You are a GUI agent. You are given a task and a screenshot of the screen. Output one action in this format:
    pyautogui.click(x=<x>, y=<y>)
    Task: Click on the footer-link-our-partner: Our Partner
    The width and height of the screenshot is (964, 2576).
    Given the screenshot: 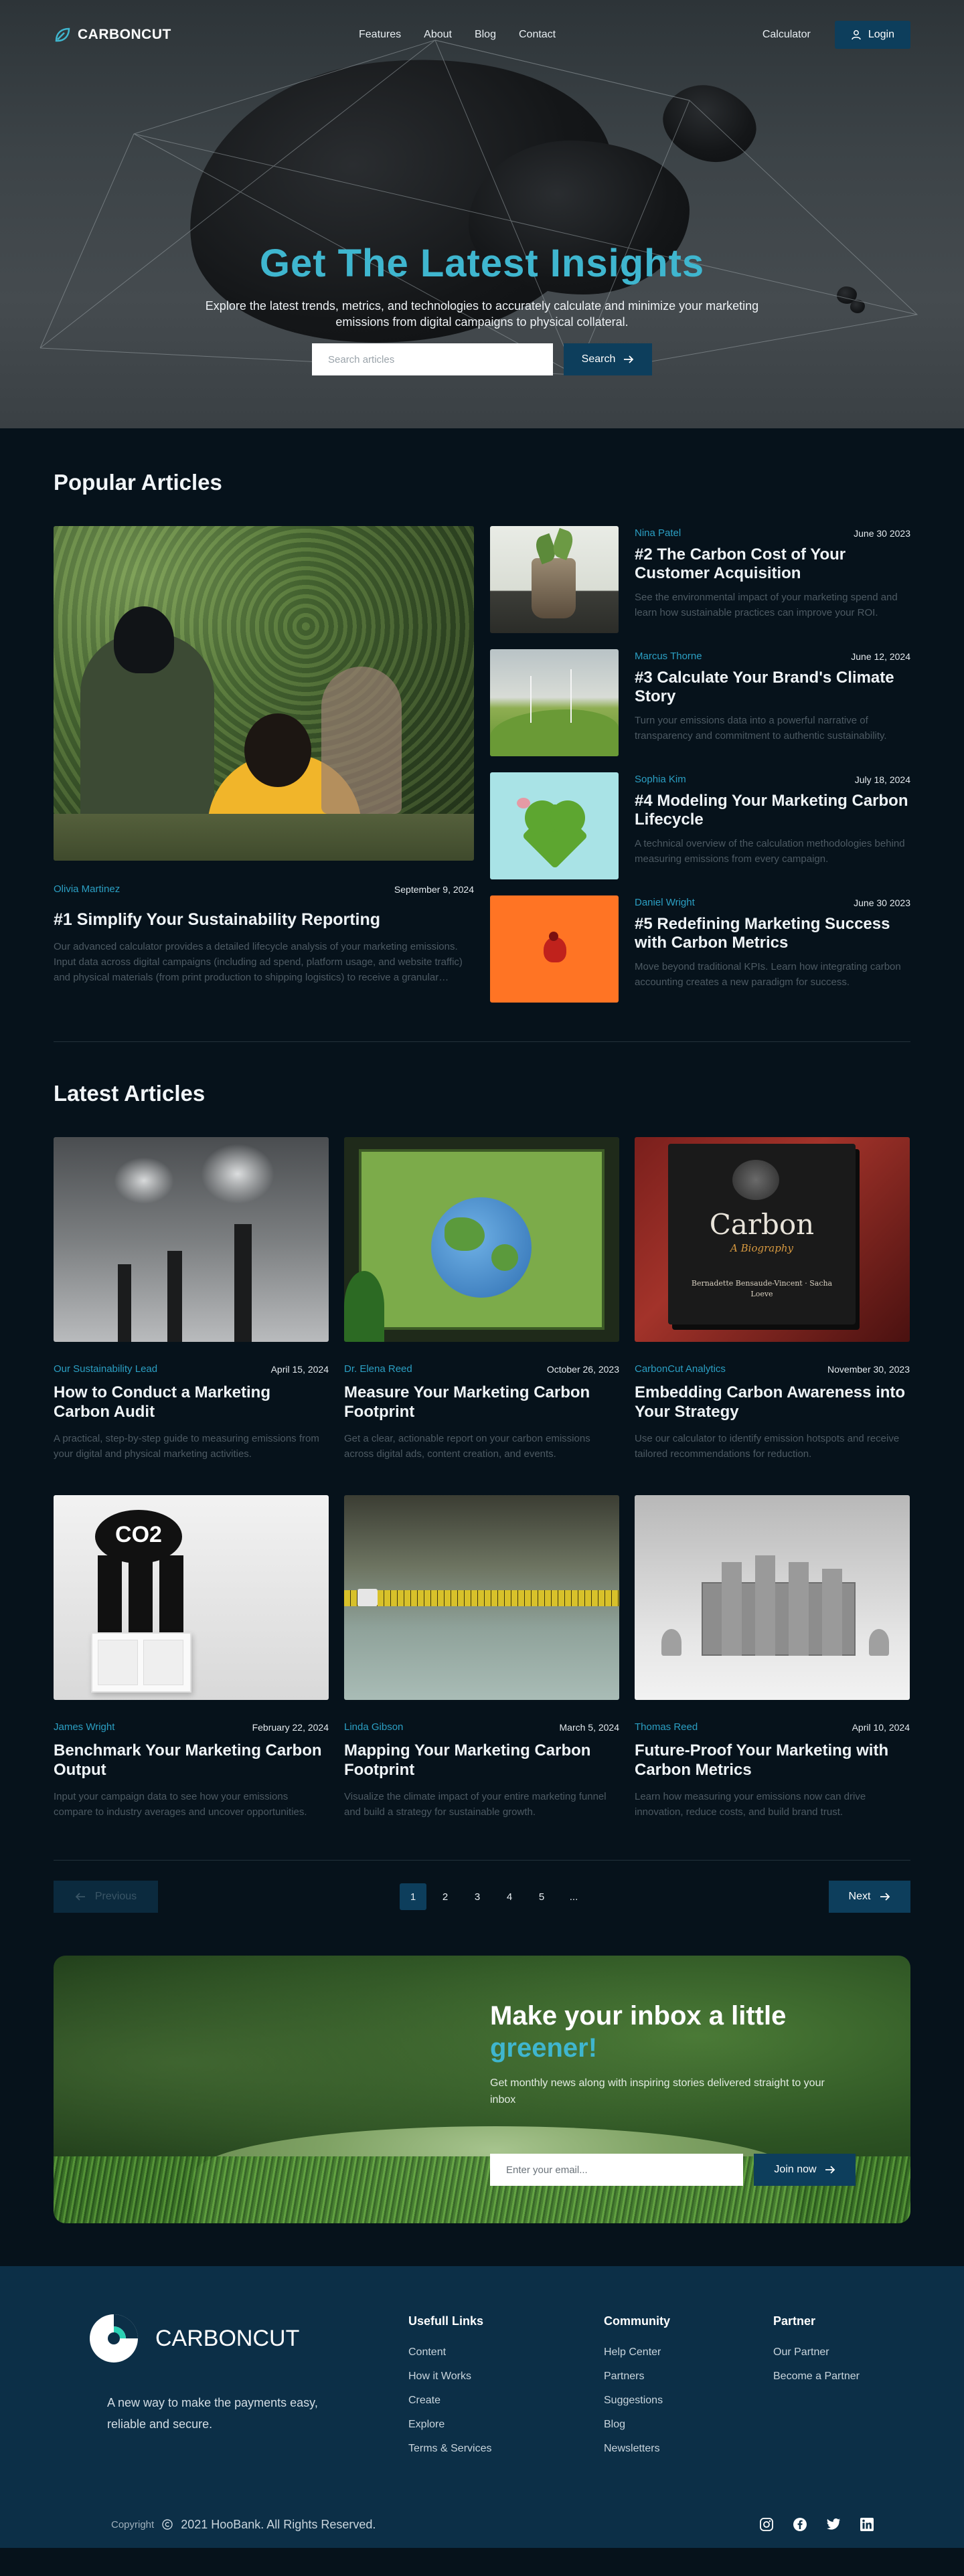 What is the action you would take?
    pyautogui.click(x=816, y=2352)
    